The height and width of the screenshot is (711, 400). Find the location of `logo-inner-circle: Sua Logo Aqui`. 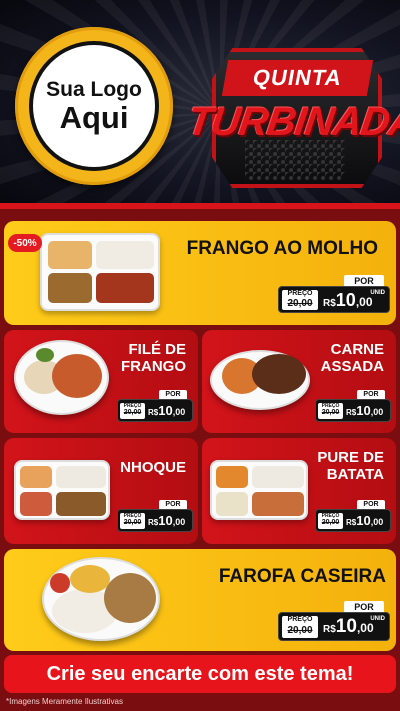

logo-inner-circle: Sua Logo Aqui is located at coordinates (94, 106).